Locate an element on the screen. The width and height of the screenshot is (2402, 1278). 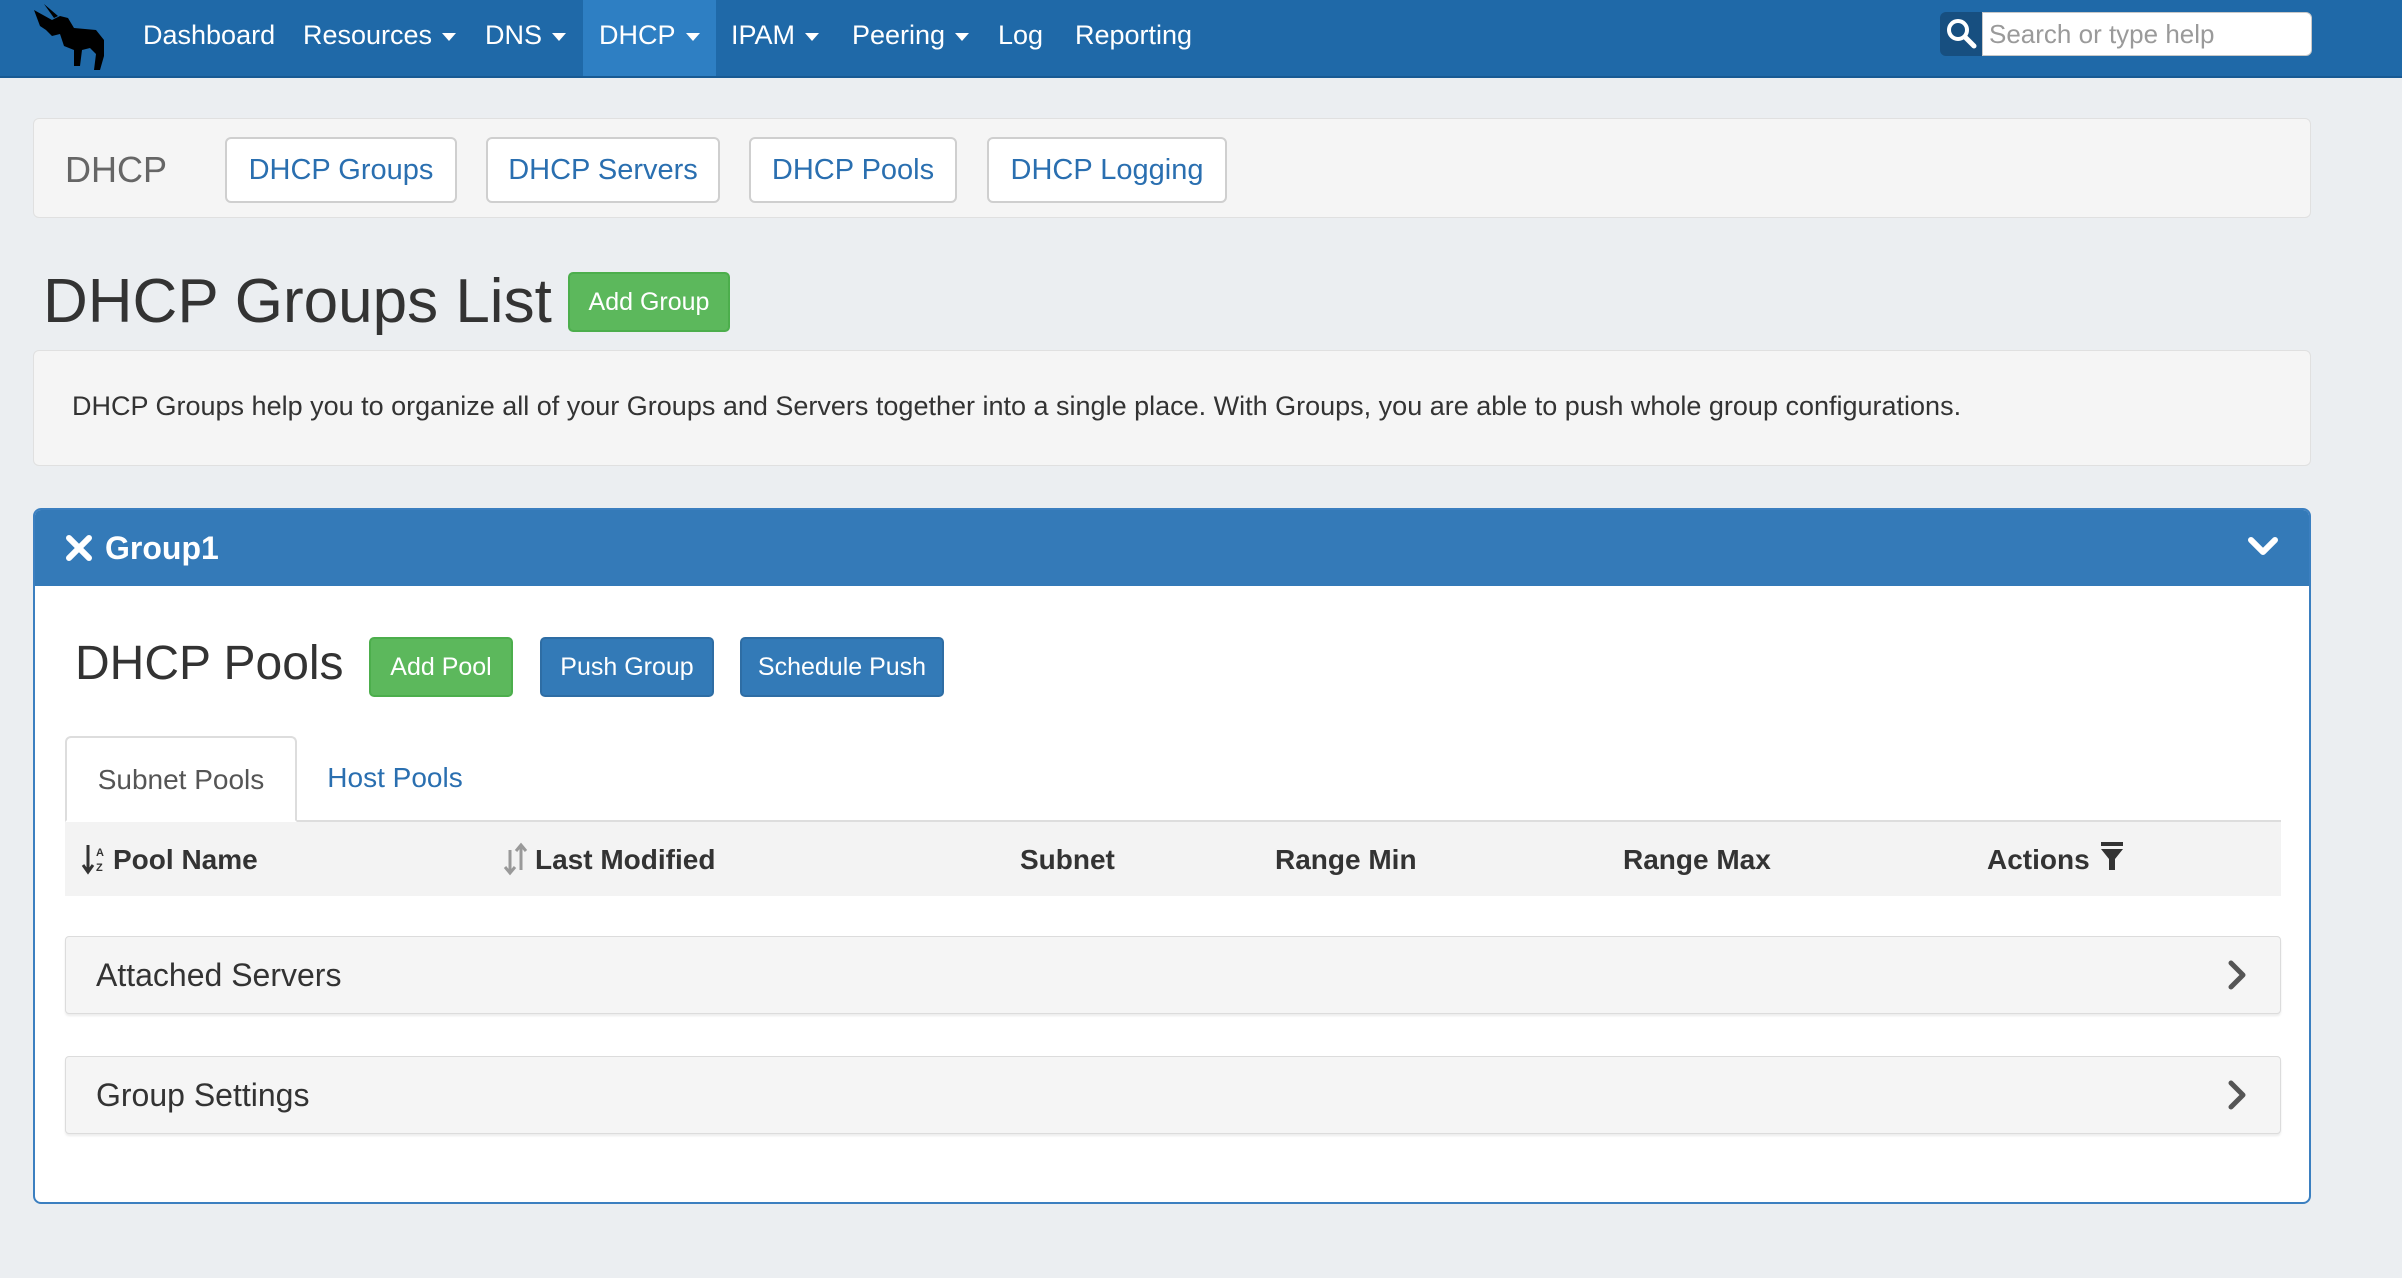
col-actions: Actions is located at coordinates (2038, 859).